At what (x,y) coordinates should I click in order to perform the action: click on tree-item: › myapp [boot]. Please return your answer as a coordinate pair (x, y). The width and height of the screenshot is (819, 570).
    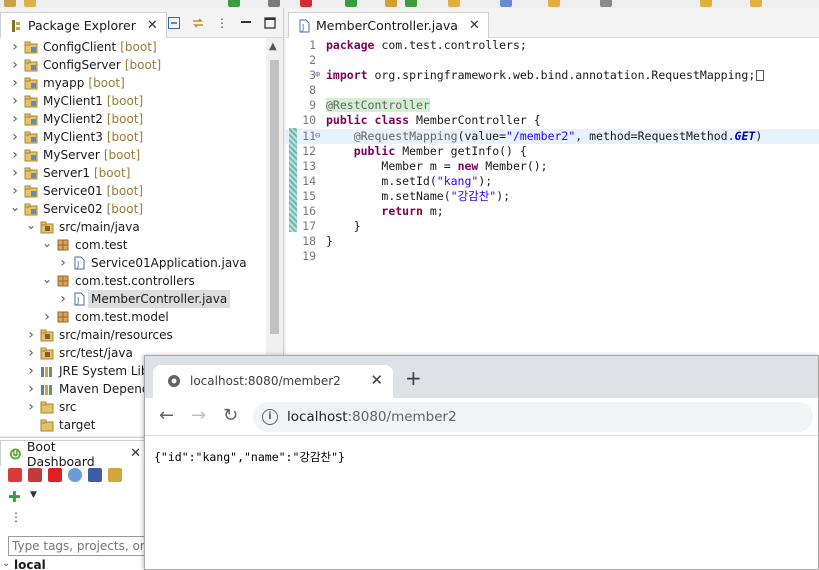
    Looking at the image, I should click on (133, 83).